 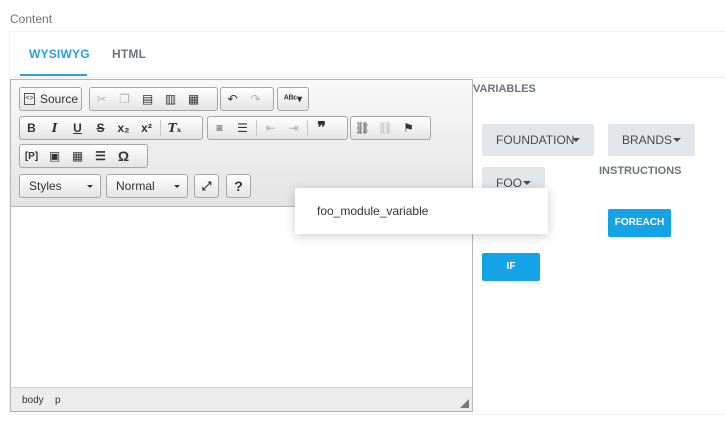 What do you see at coordinates (639, 223) in the screenshot?
I see `foreach-button: FOREACH` at bounding box center [639, 223].